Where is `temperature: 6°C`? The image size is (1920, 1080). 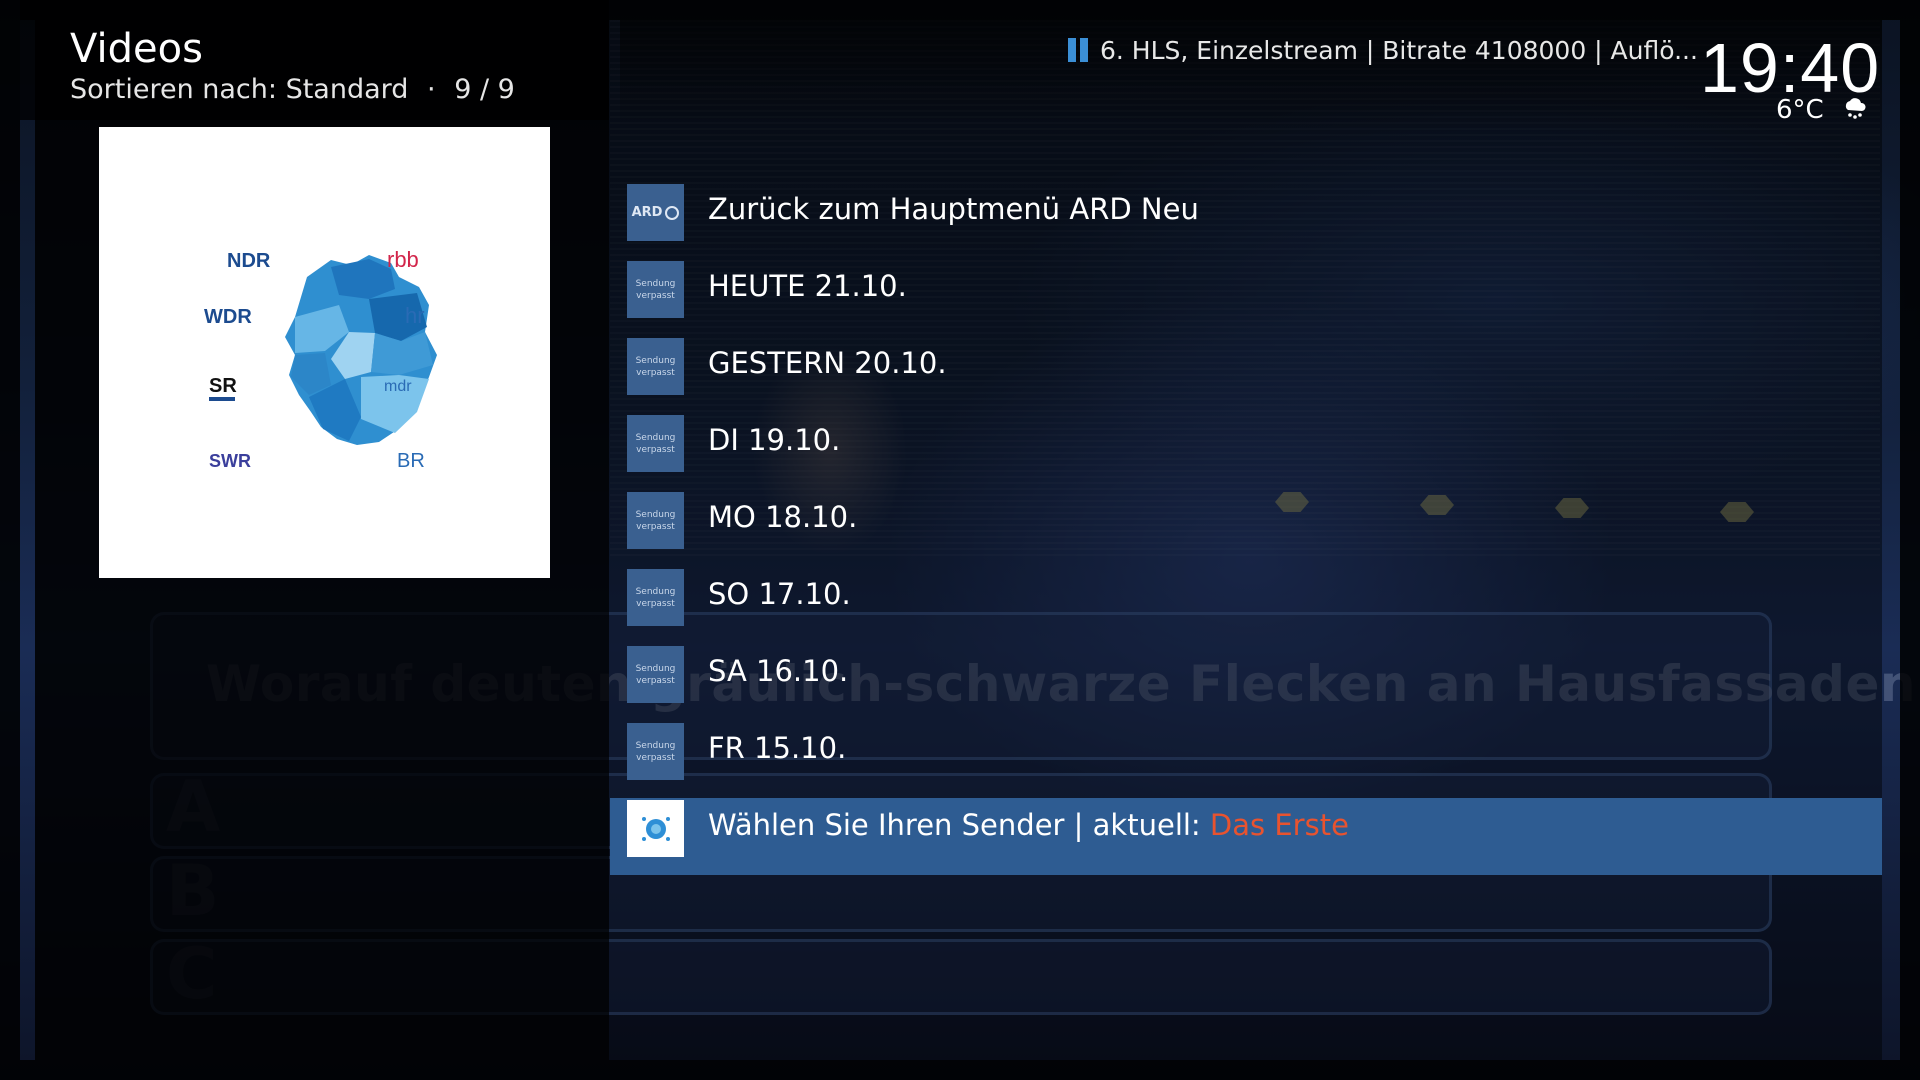 temperature: 6°C is located at coordinates (1800, 110).